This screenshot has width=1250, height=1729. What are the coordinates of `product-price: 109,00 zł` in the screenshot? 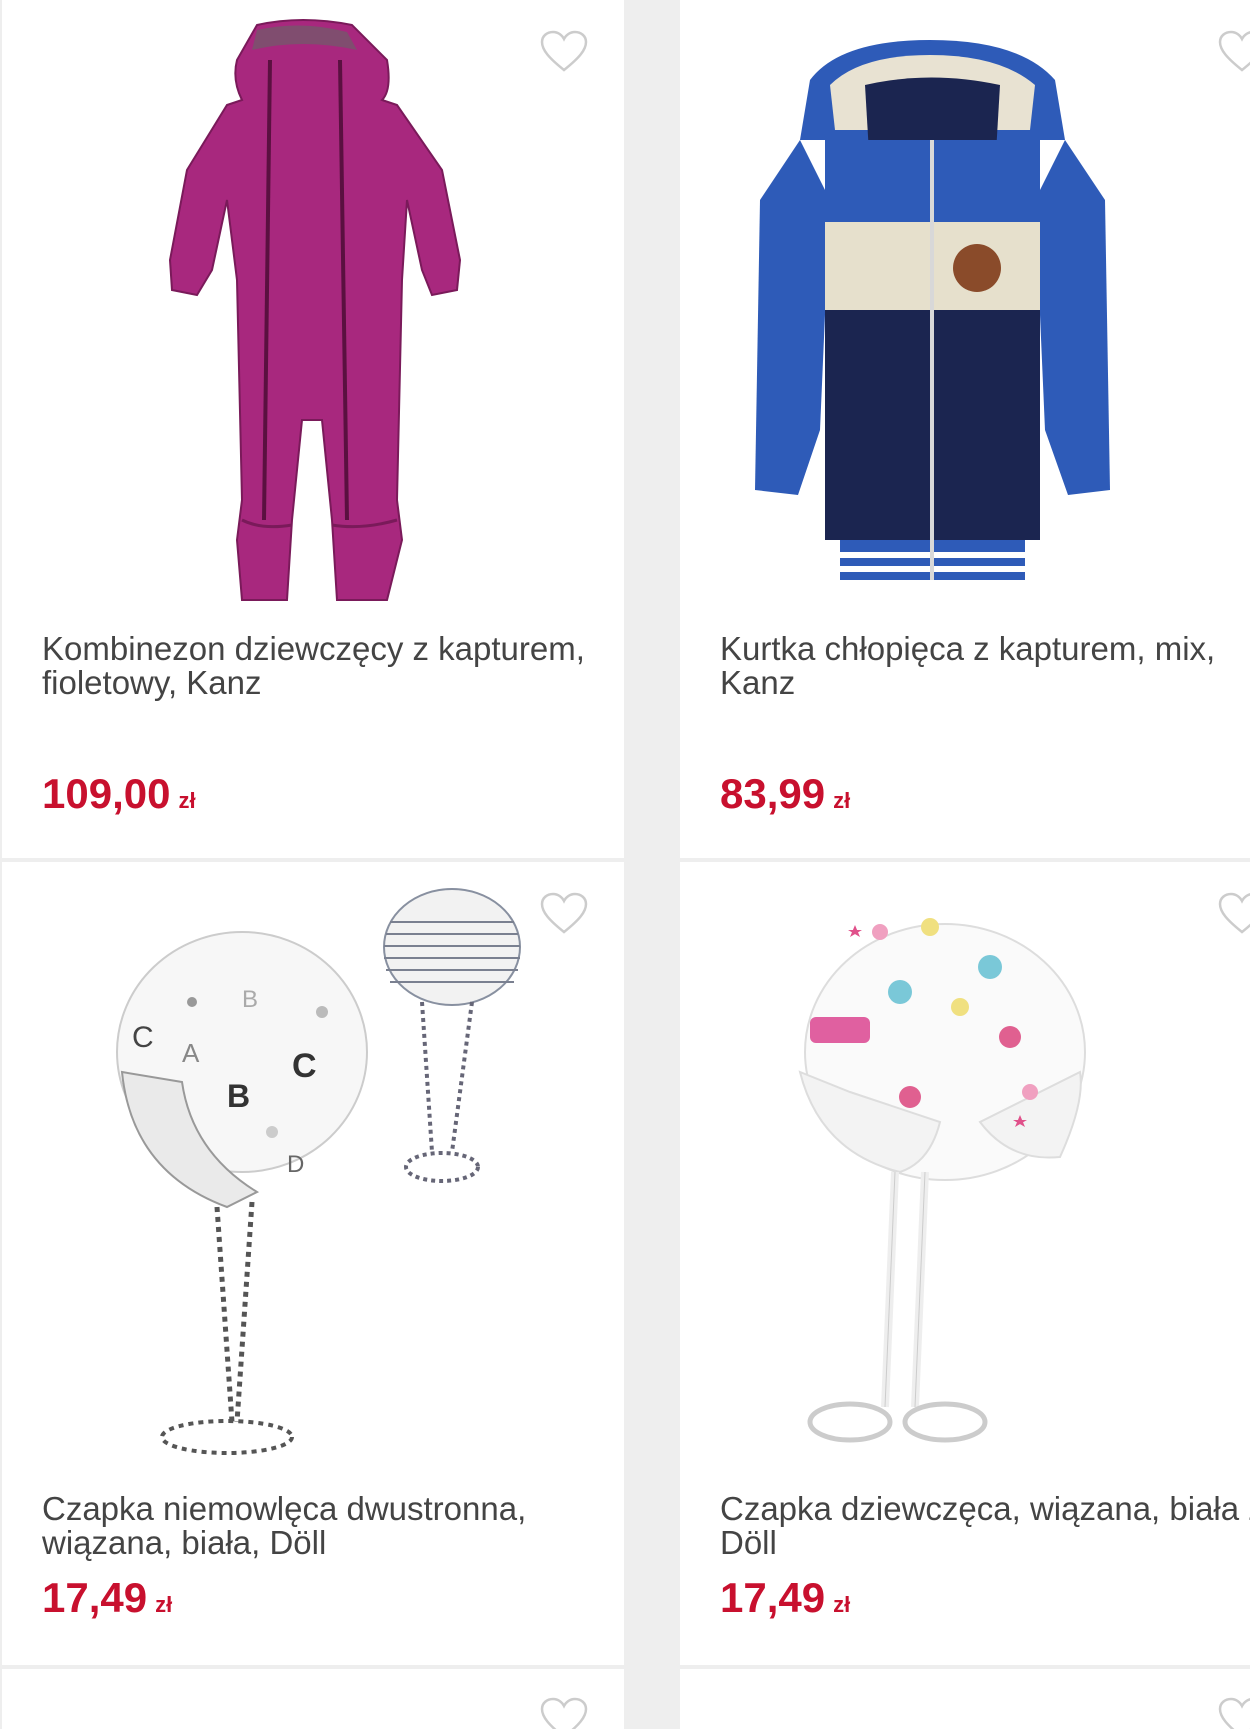 It's located at (119, 797).